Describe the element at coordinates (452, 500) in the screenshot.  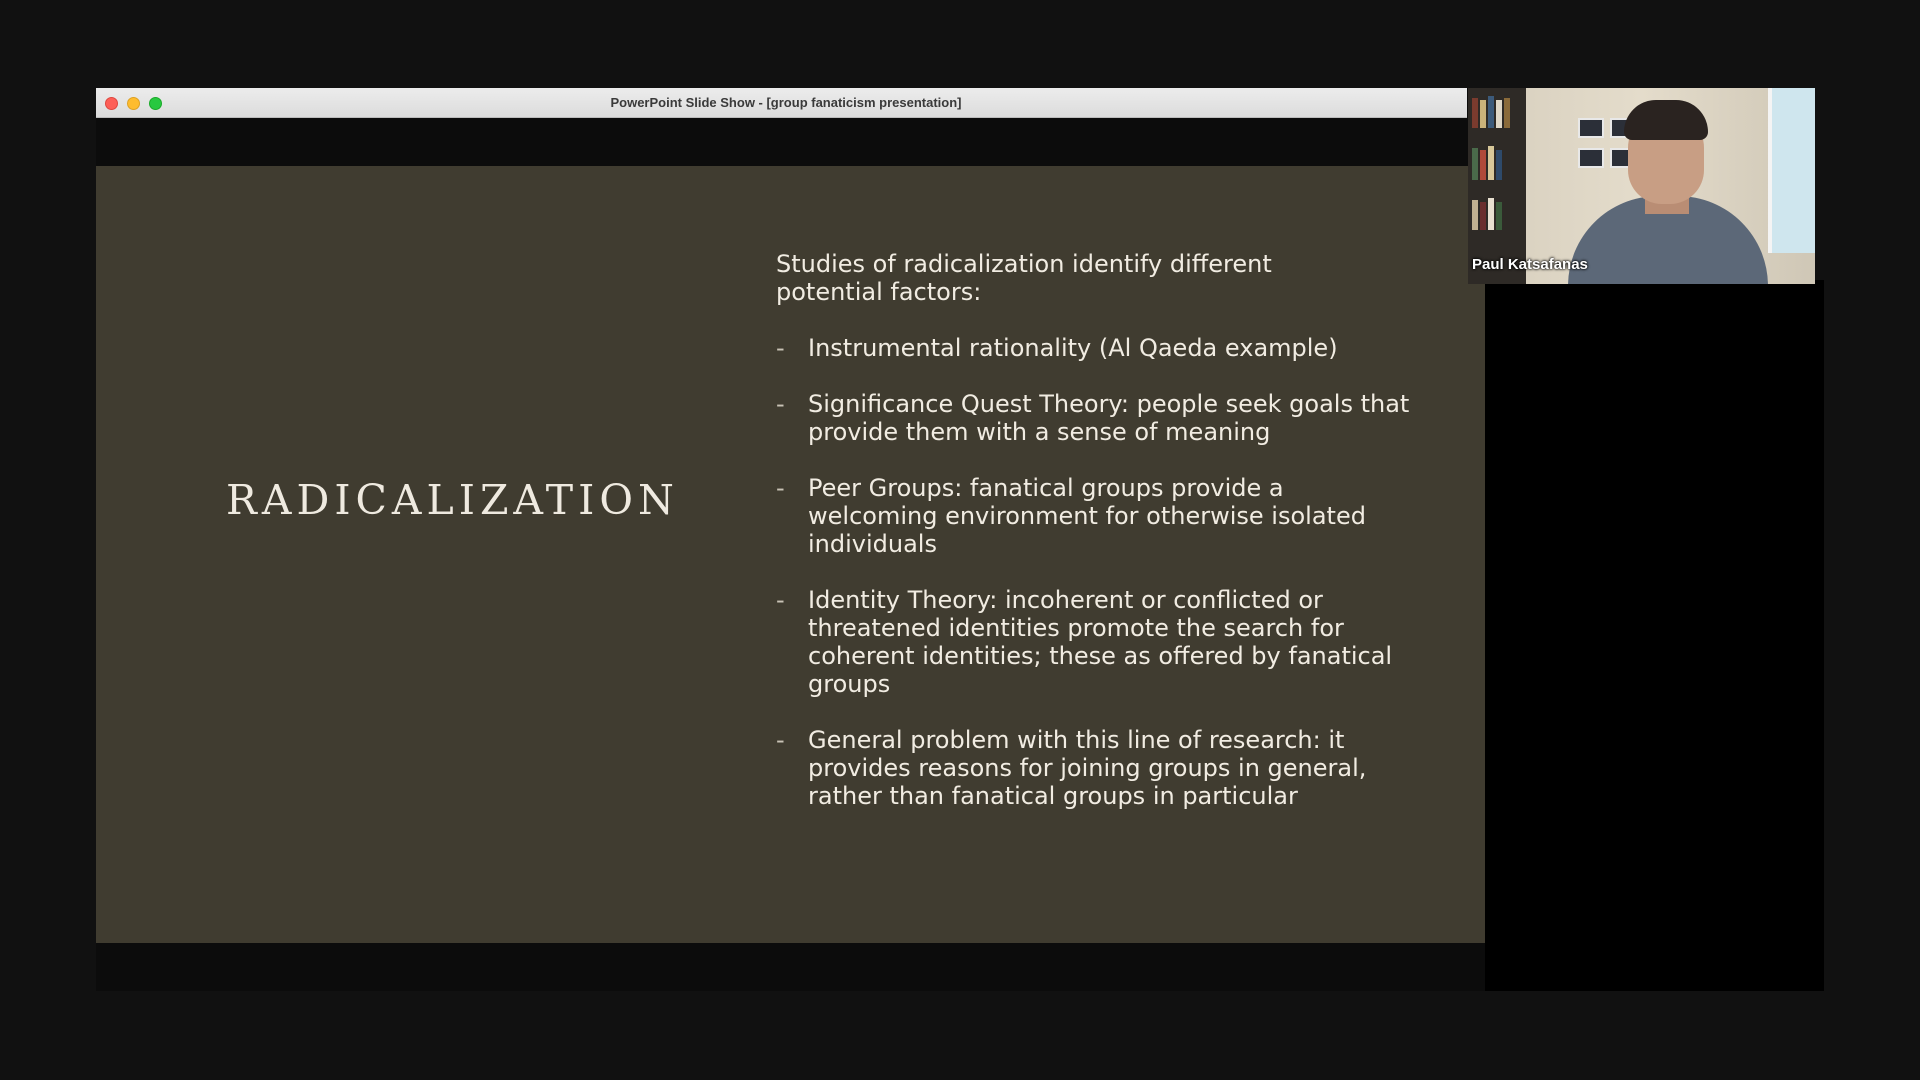
I see `slide-title: RADICALIZATION` at that location.